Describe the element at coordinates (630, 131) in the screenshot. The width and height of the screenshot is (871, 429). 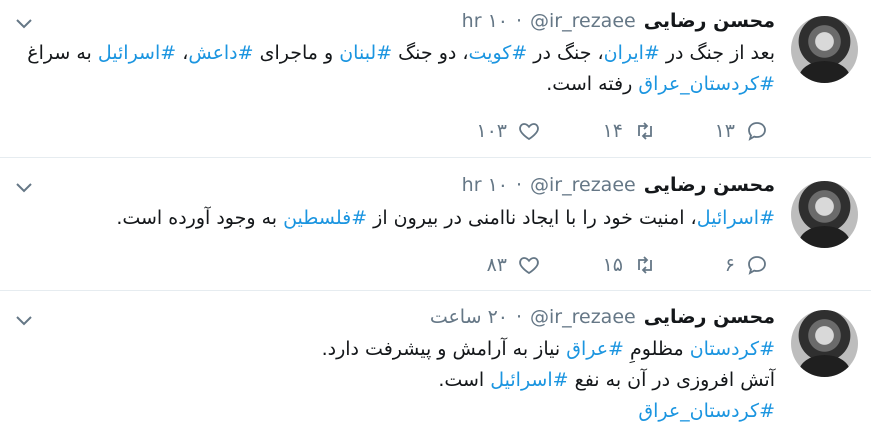
I see `retweet-button: ۱۴` at that location.